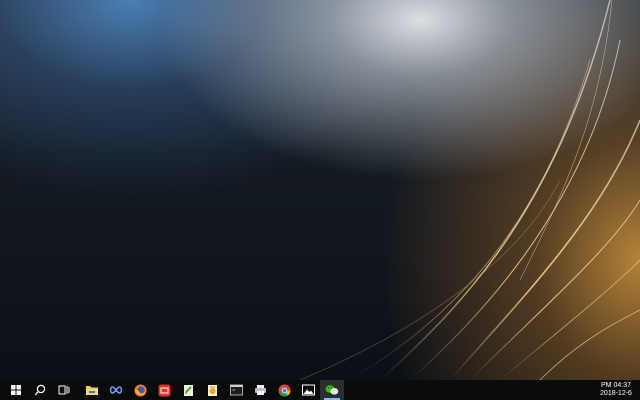  I want to click on search-button, so click(40, 390).